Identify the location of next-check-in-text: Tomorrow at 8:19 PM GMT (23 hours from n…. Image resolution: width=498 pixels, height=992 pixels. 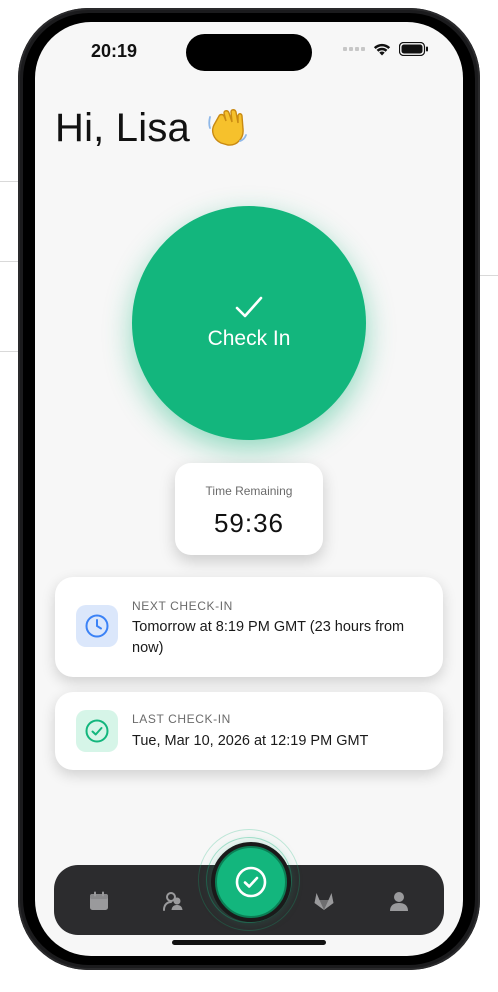
(268, 637).